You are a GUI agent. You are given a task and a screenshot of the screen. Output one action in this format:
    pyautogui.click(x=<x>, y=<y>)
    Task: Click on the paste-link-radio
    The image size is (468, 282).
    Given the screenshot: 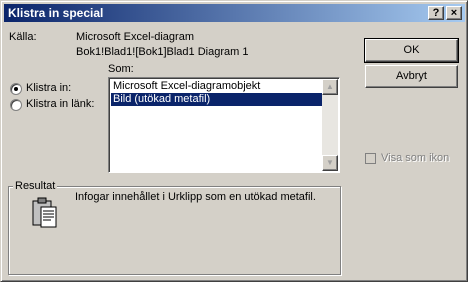 What is the action you would take?
    pyautogui.click(x=16, y=105)
    